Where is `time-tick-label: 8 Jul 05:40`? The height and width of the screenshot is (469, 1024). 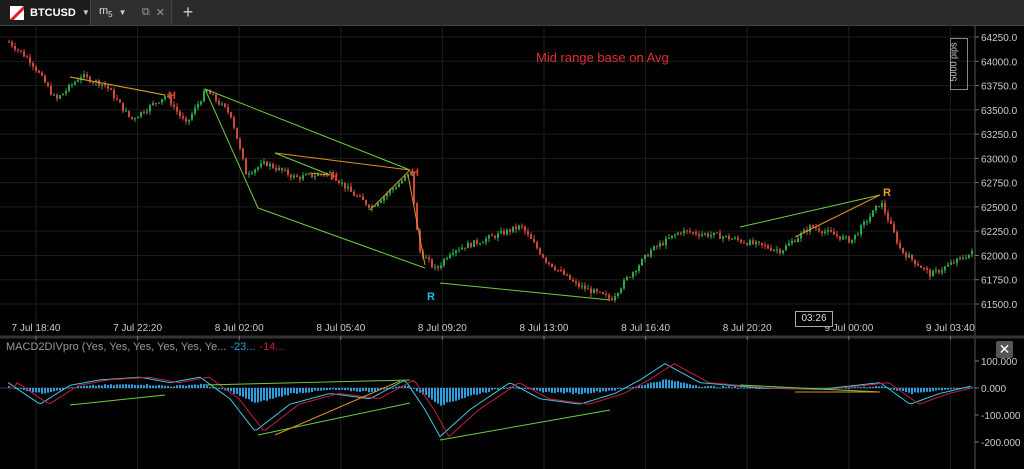 time-tick-label: 8 Jul 05:40 is located at coordinates (340, 328).